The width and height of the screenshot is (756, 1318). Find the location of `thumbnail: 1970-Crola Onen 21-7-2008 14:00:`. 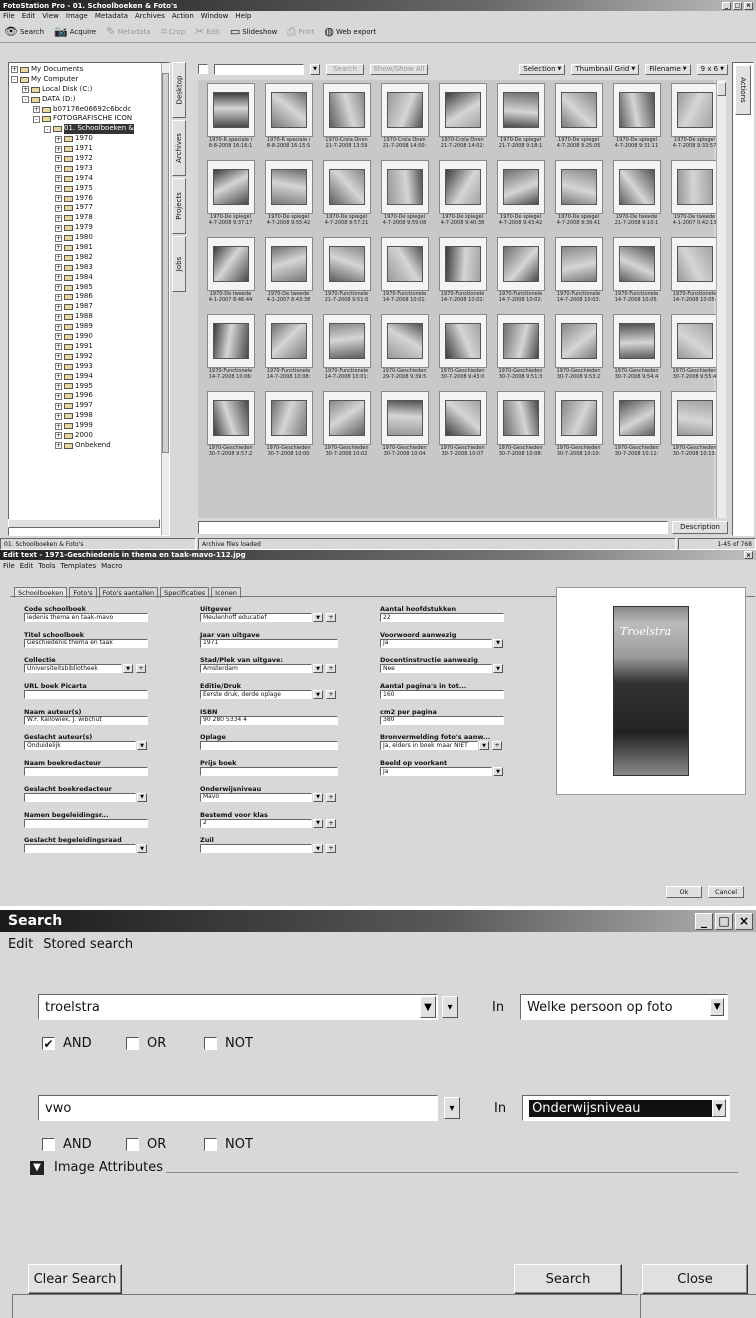

thumbnail: 1970-Crola Onen 21-7-2008 14:00: is located at coordinates (404, 121).